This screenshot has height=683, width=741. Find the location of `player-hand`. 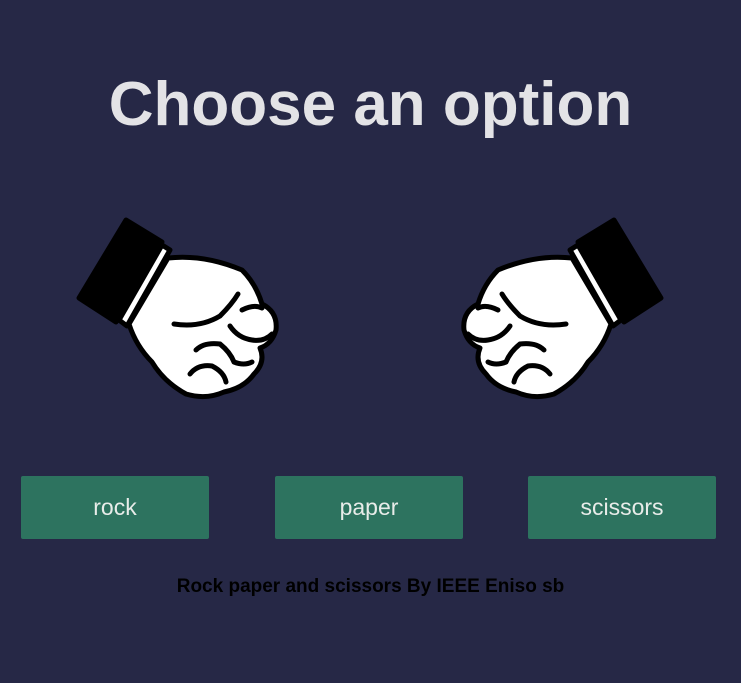

player-hand is located at coordinates (179, 308).